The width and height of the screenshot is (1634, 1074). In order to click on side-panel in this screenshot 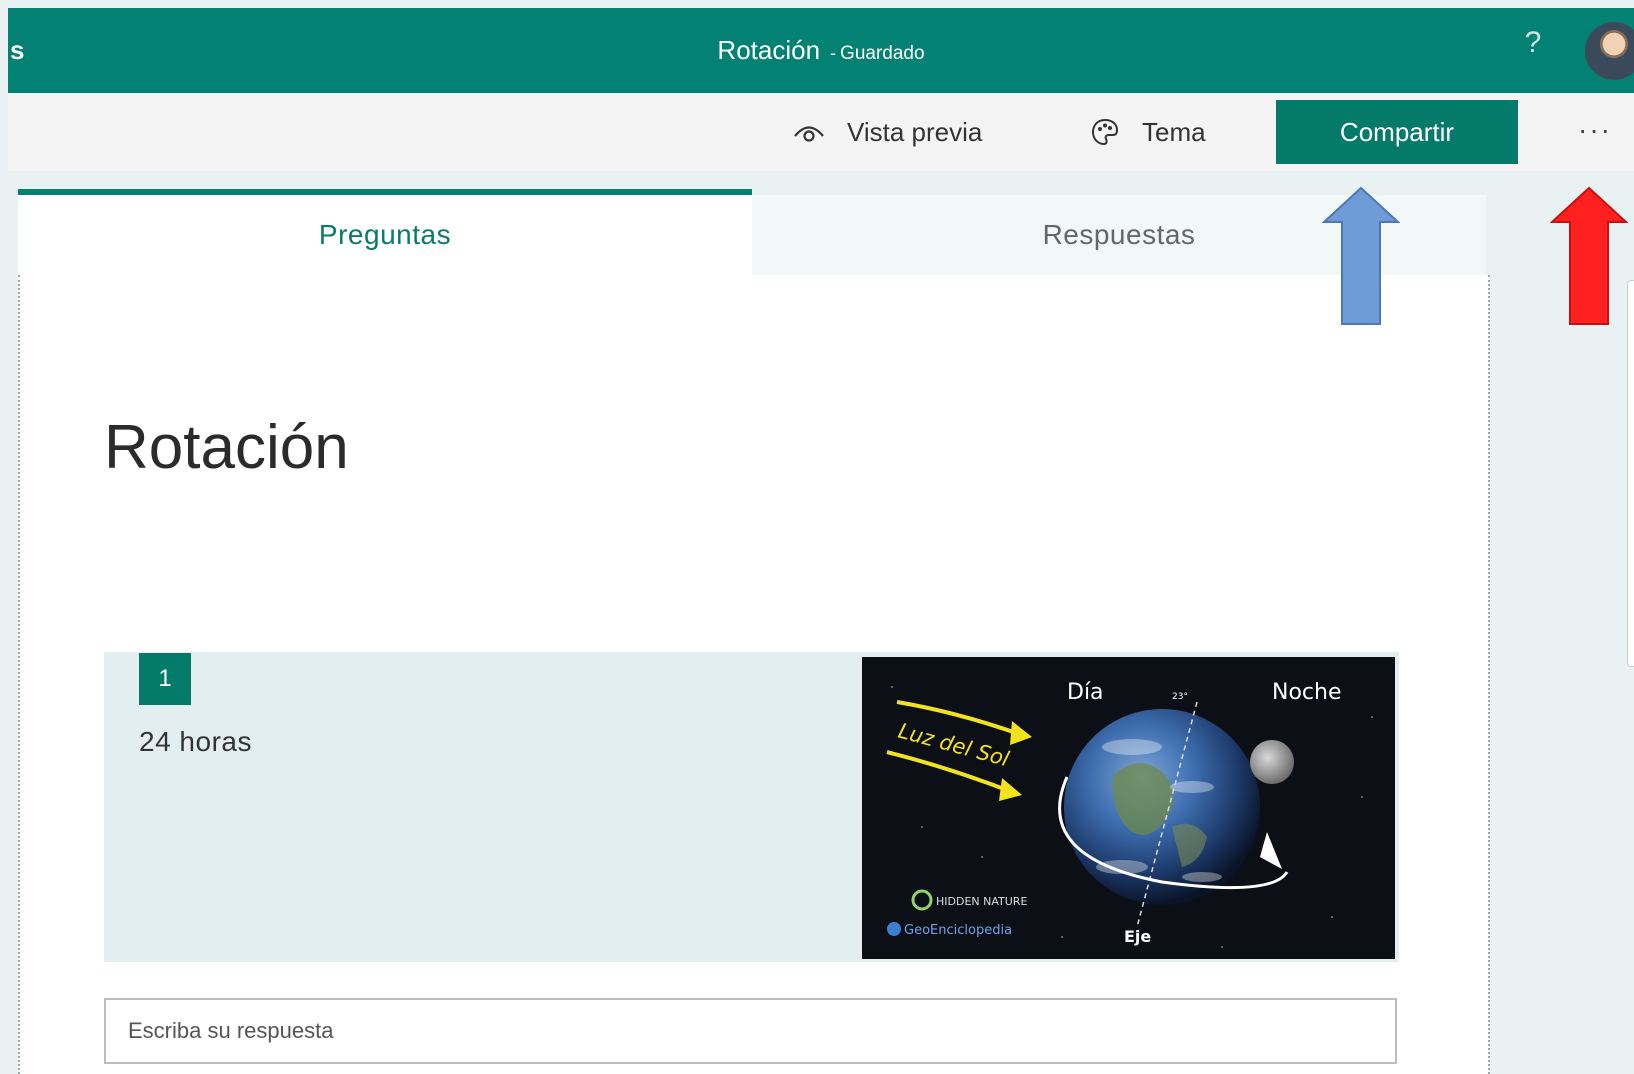, I will do `click(1630, 473)`.